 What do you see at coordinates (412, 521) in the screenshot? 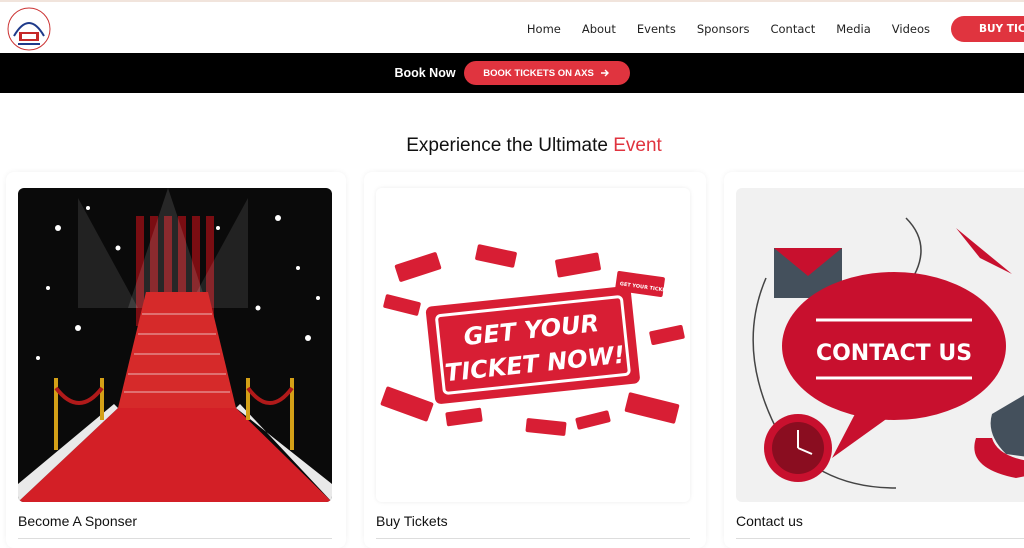
I see `card-caption-buy-tickets: Buy Tickets` at bounding box center [412, 521].